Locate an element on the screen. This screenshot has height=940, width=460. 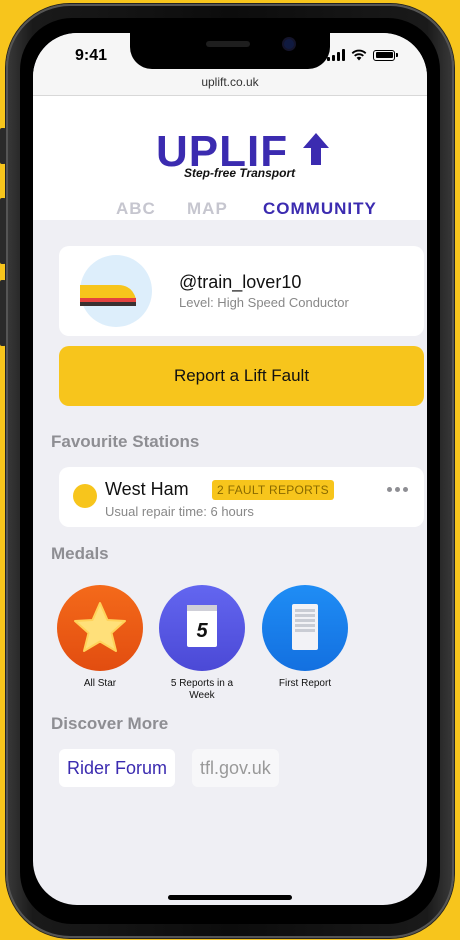
arrow-up-icon is located at coordinates (316, 149).